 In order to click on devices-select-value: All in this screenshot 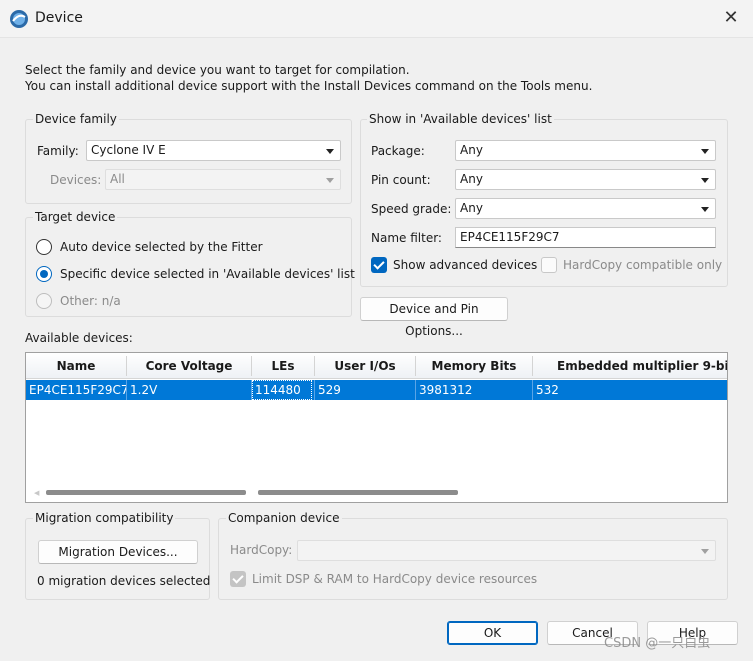, I will do `click(117, 179)`.